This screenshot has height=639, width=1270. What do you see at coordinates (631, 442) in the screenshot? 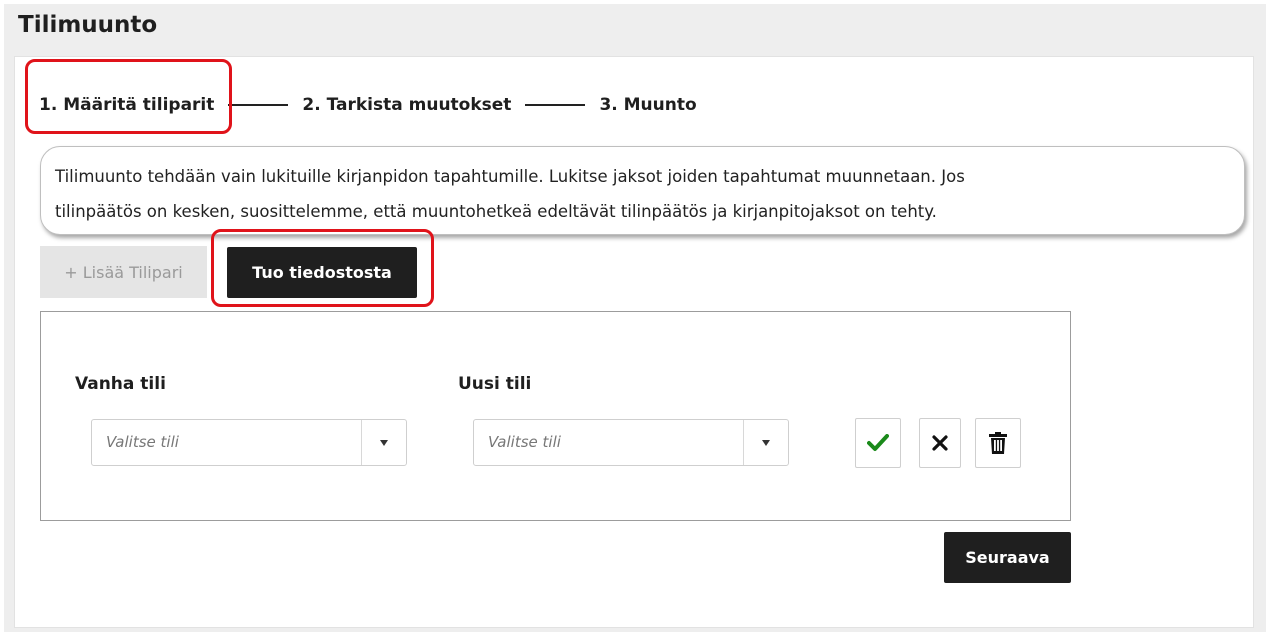
I see `new-account-select: Valitse tili` at bounding box center [631, 442].